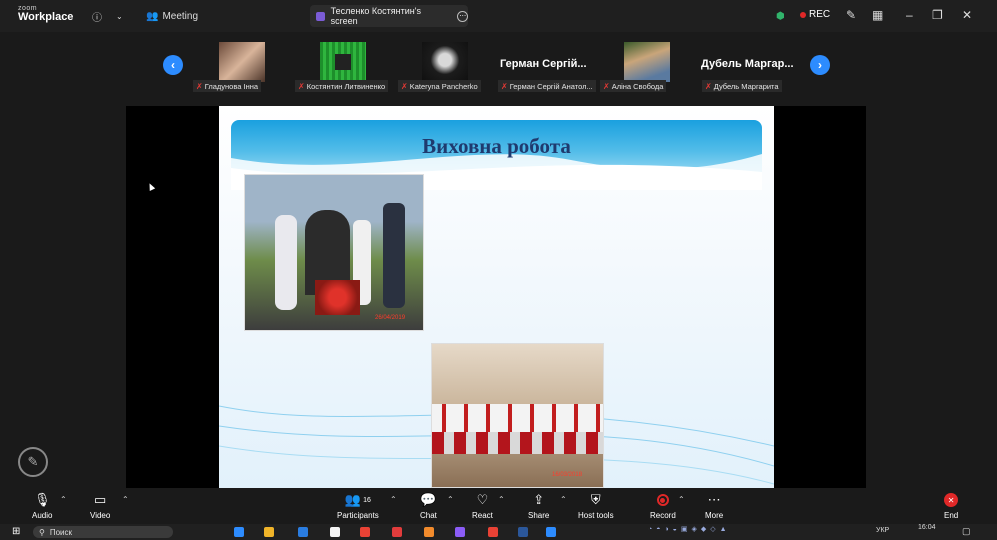 The image size is (997, 540). I want to click on language-indicator: УКР, so click(882, 530).